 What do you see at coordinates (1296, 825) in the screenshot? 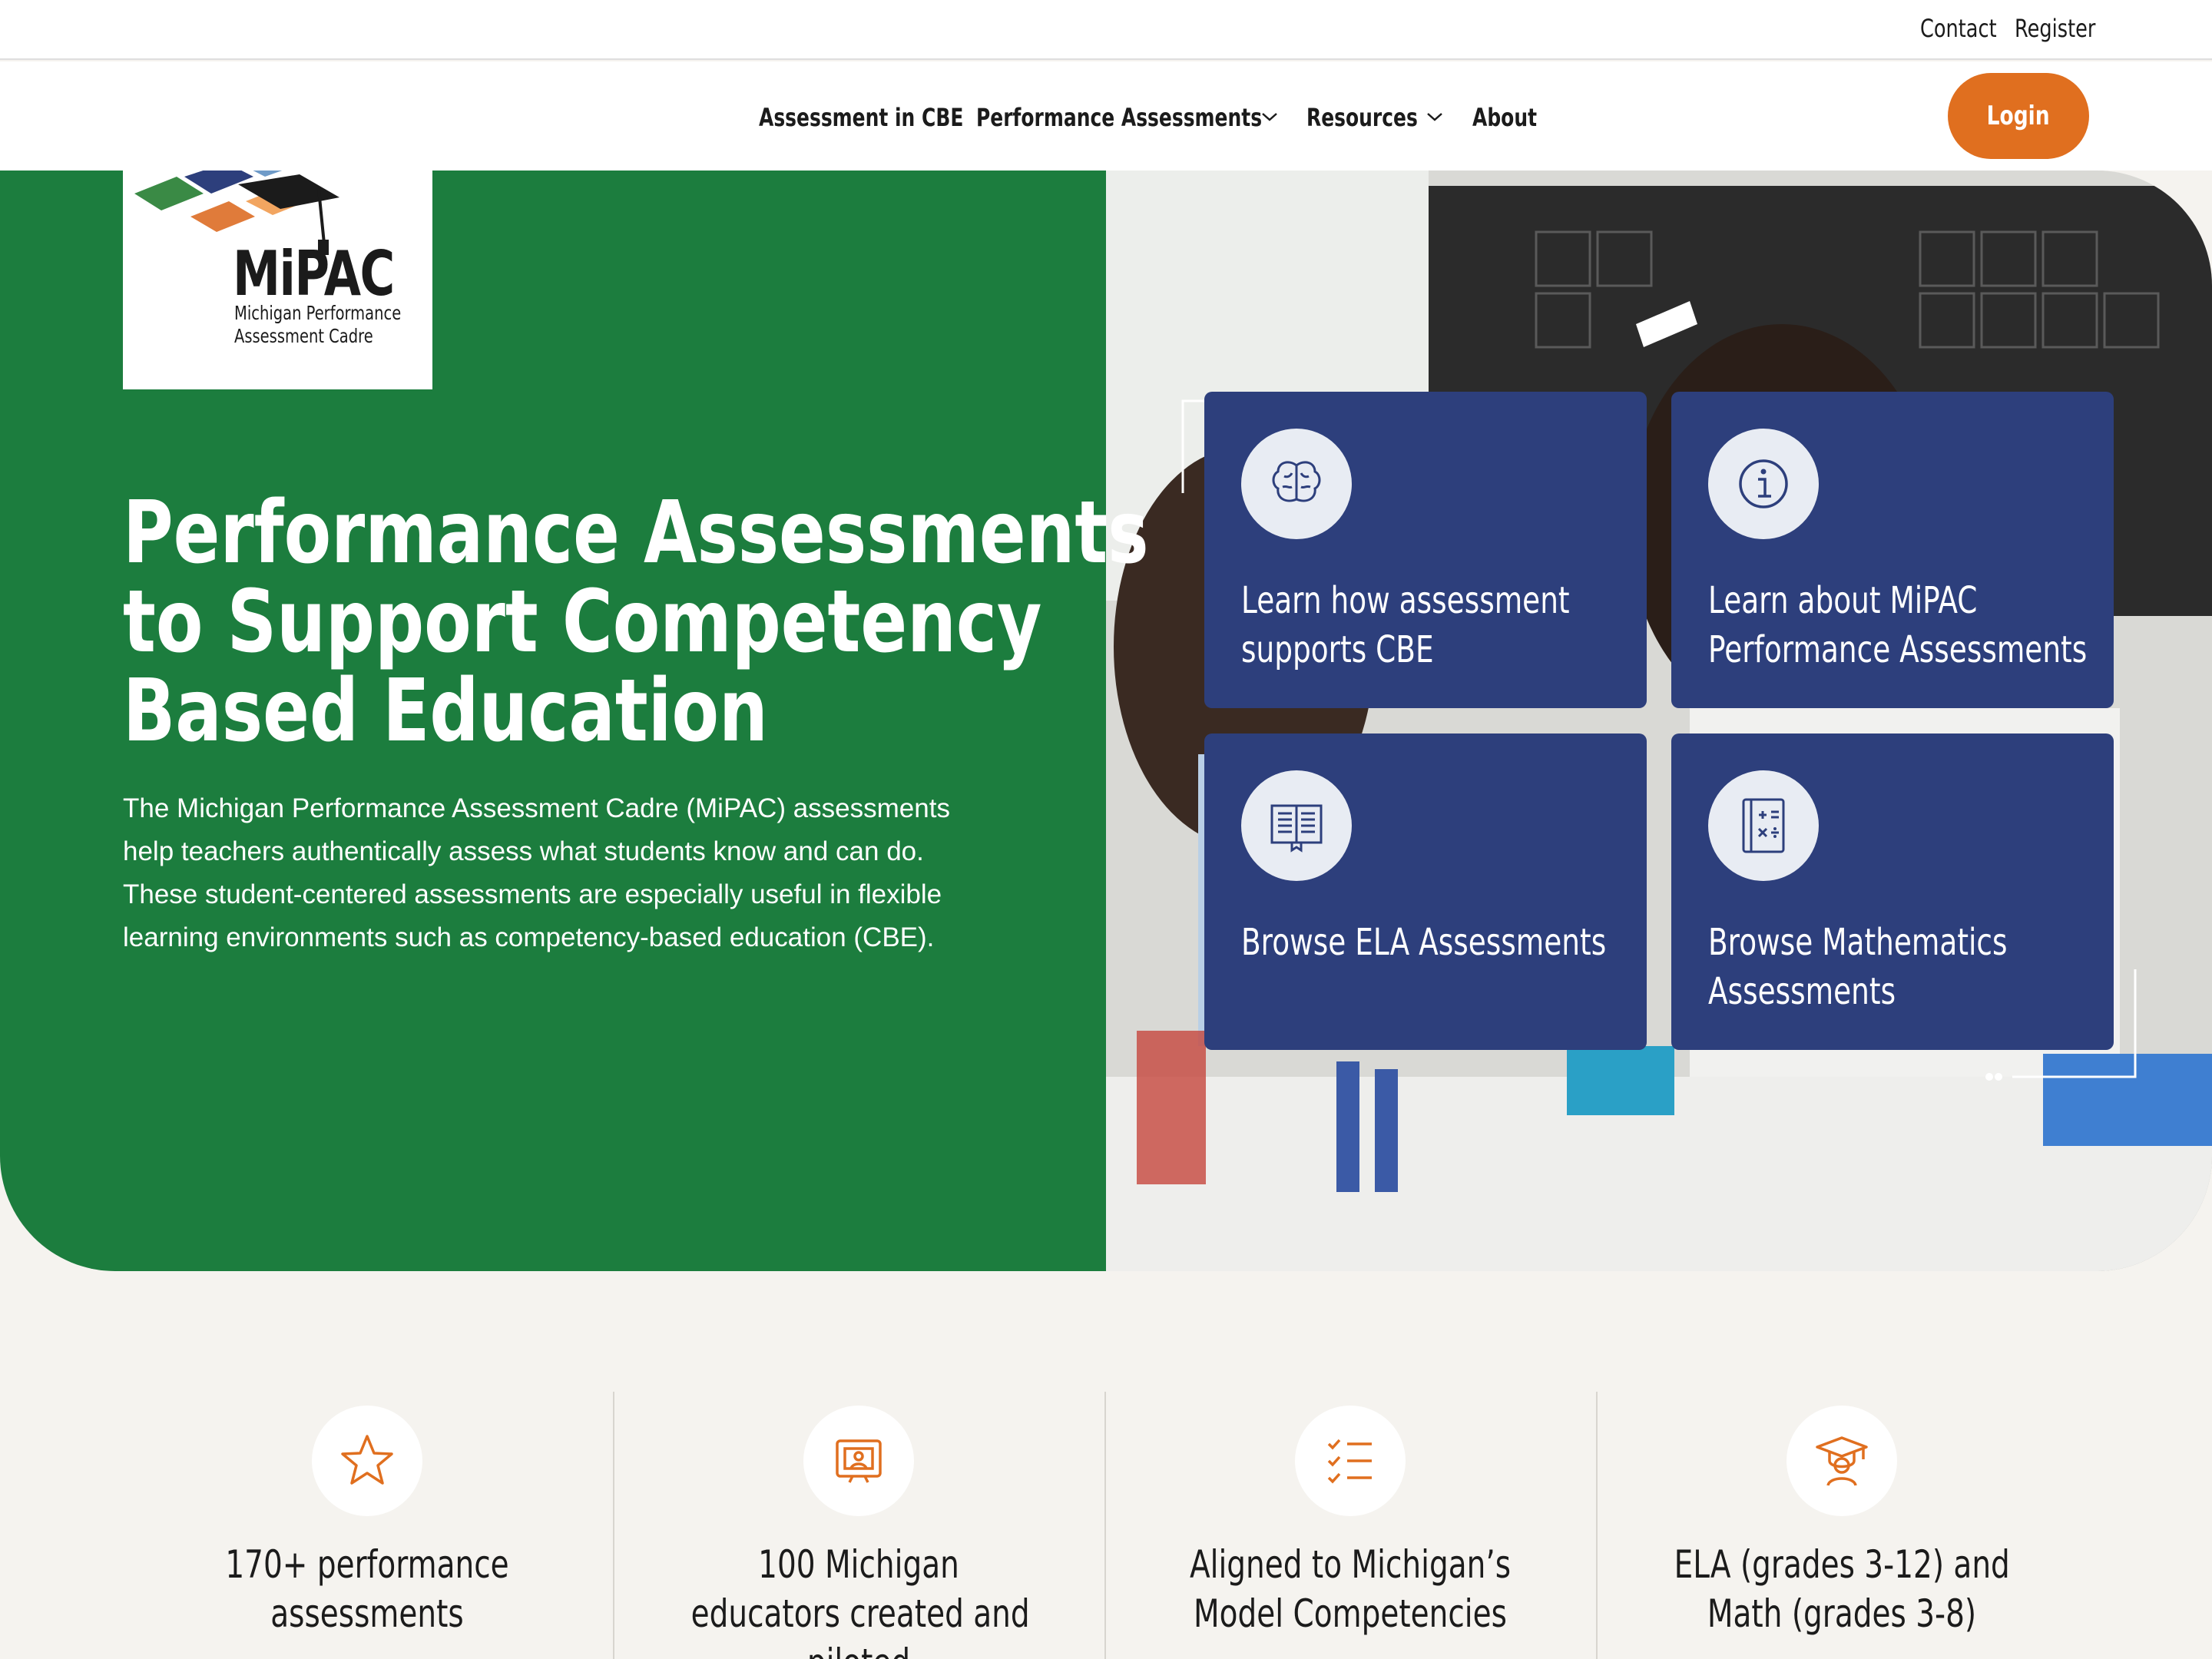
I see `book-icon` at bounding box center [1296, 825].